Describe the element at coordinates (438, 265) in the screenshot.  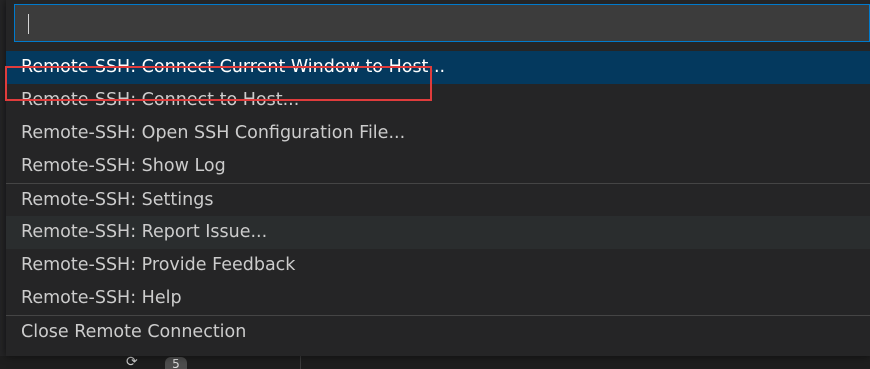
I see `command-provide-feedback: Remote-SSH: Provide Feedback` at that location.